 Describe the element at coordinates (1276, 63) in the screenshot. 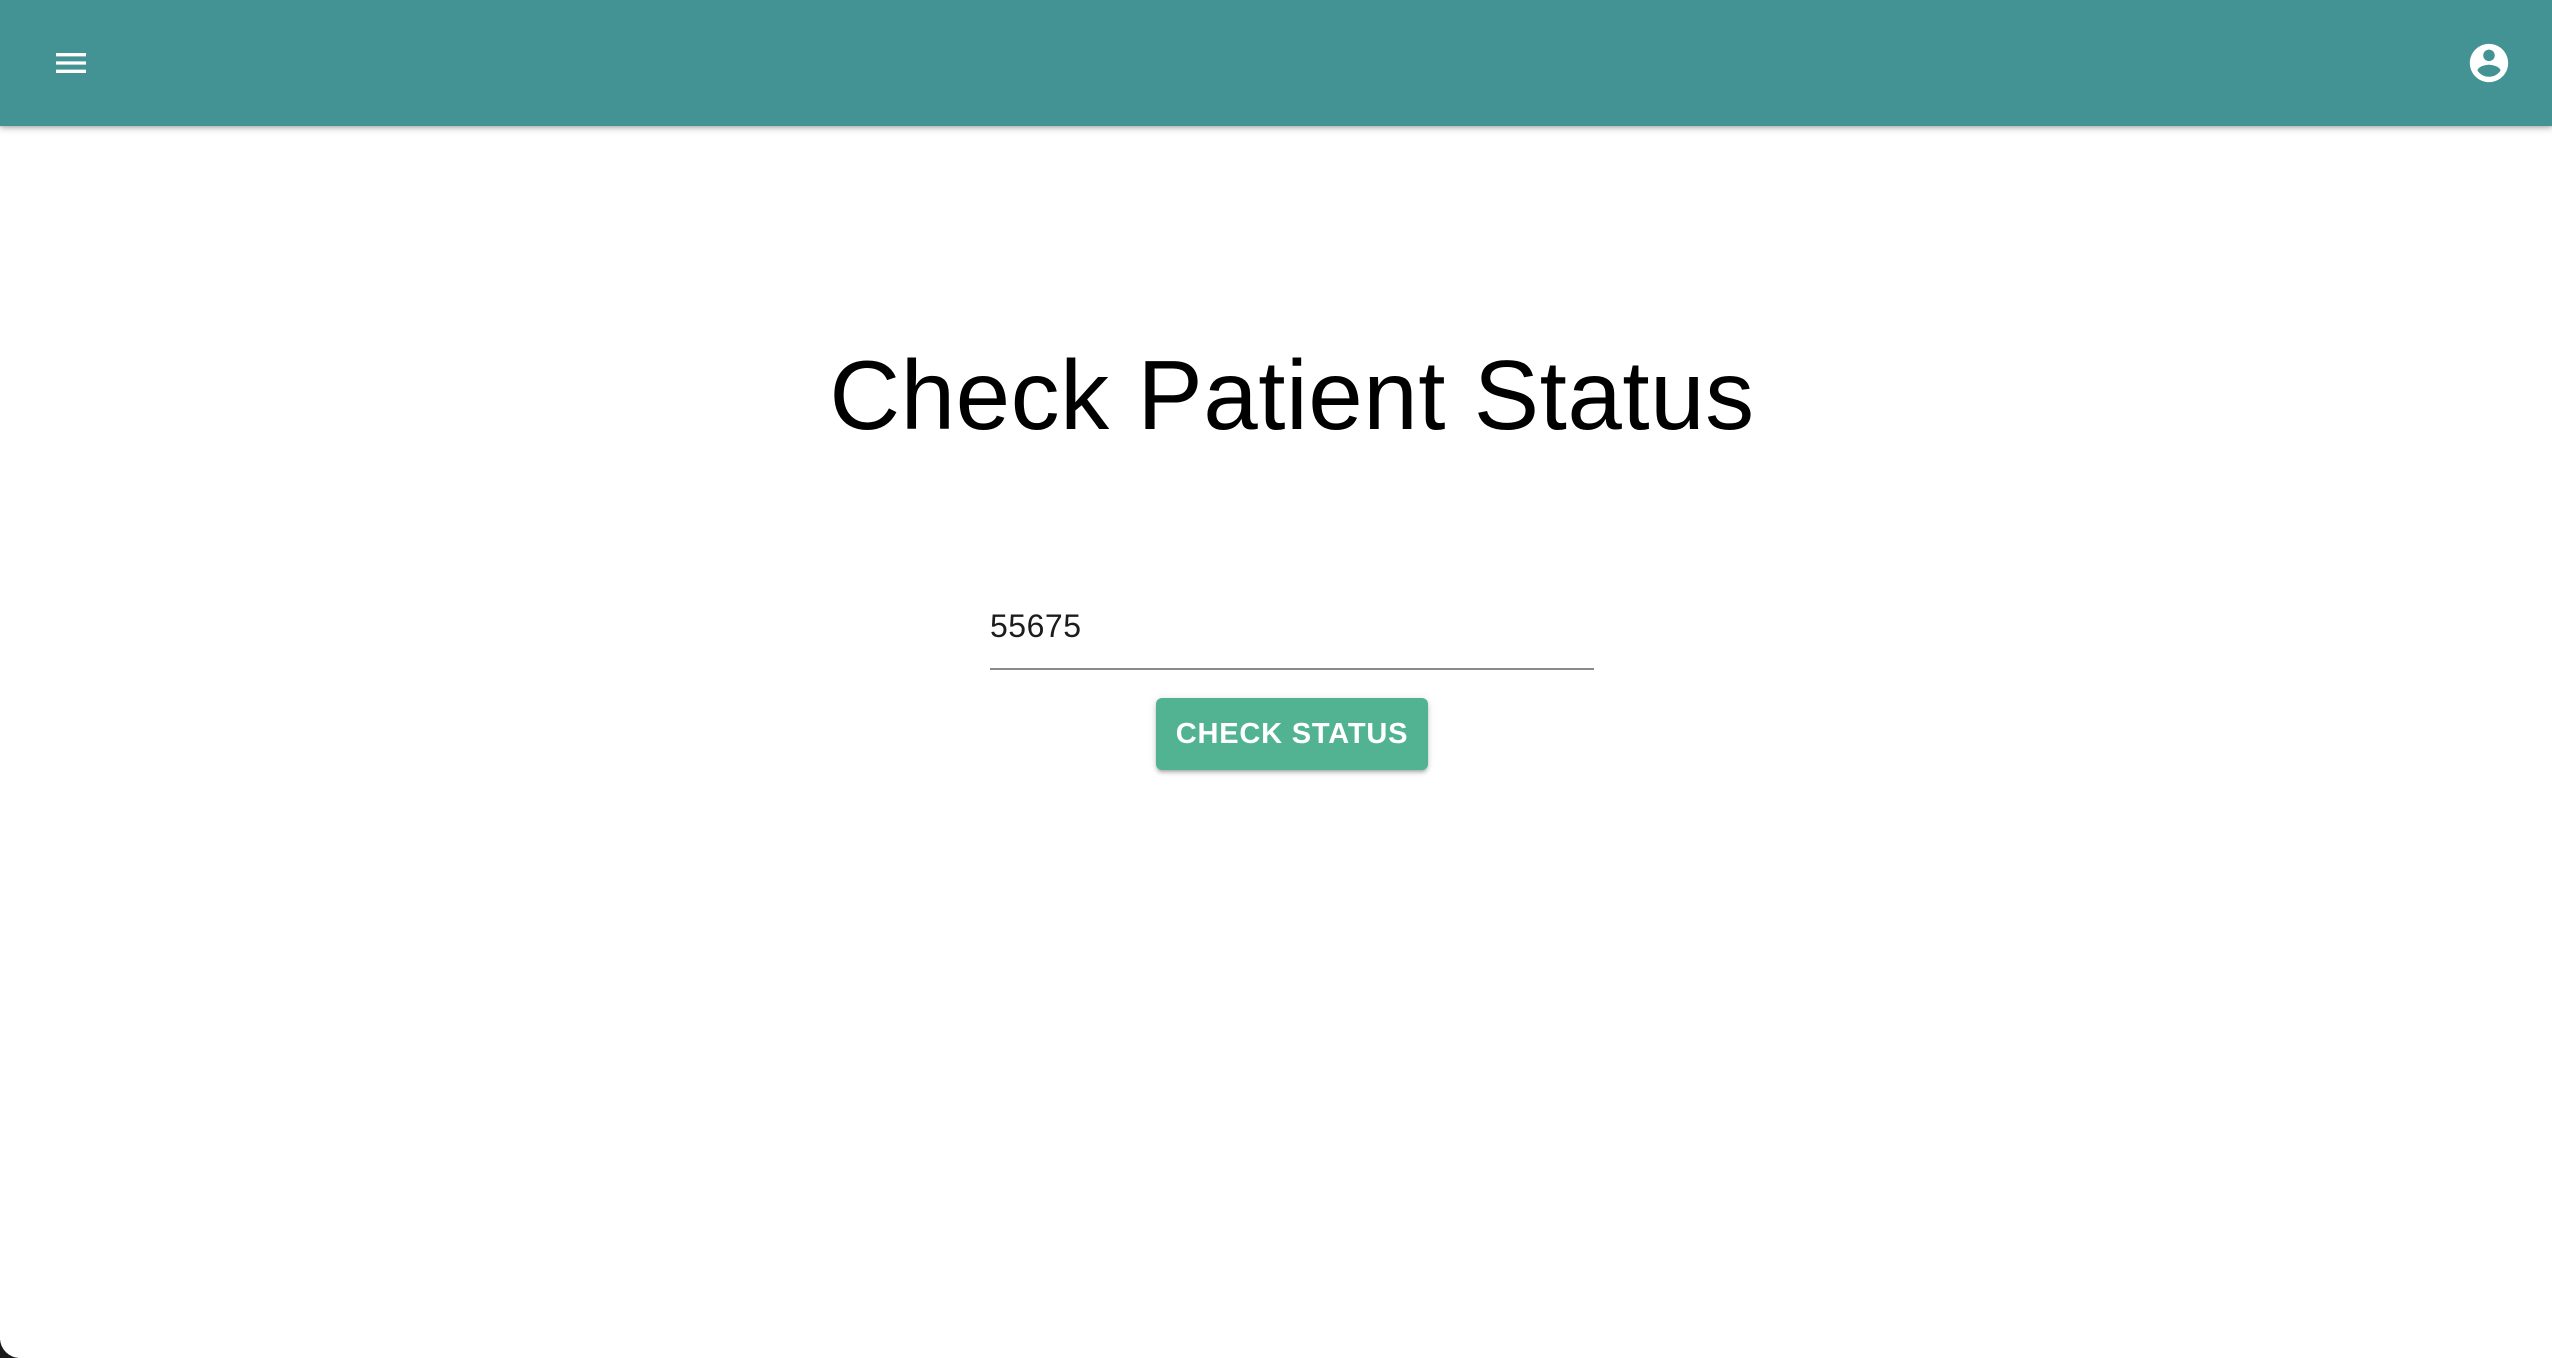

I see `app-bar` at that location.